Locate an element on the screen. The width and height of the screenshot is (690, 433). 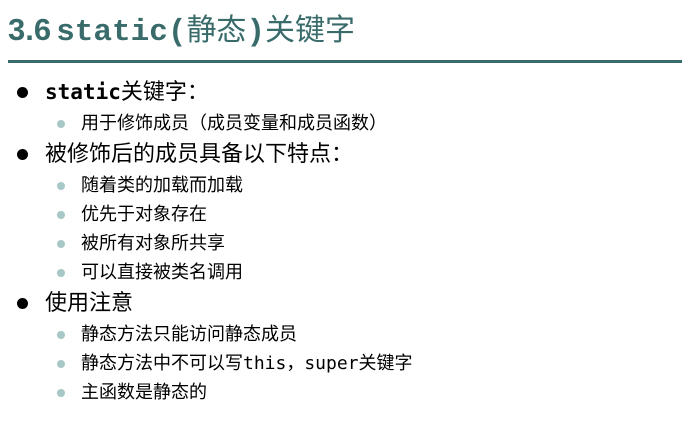
list-item: 被所有对象所共享 is located at coordinates (345, 243).